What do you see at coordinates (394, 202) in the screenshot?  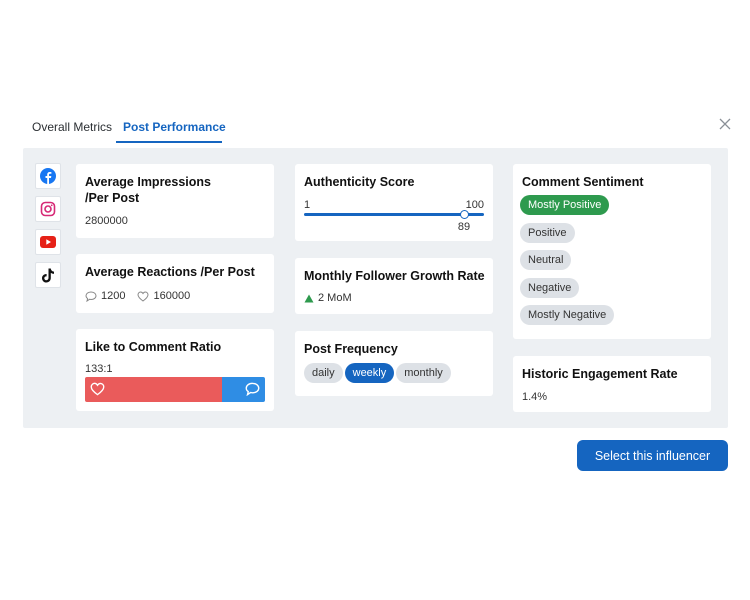 I see `authenticity-score-card: Authenticity Score 1 100 89` at bounding box center [394, 202].